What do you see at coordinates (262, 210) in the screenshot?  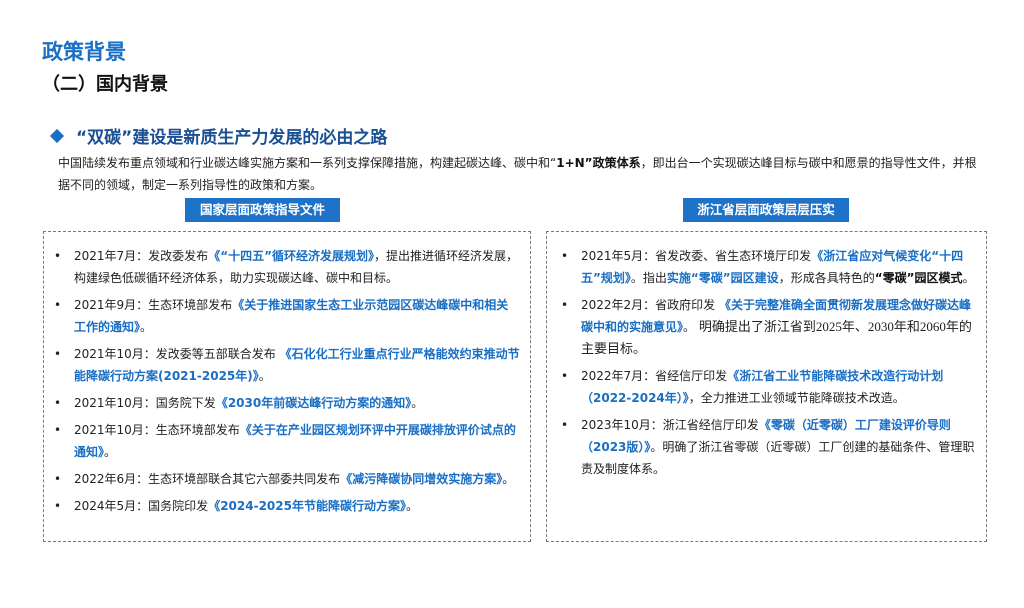 I see `national-policy-label: 国家层面政策指导文件` at bounding box center [262, 210].